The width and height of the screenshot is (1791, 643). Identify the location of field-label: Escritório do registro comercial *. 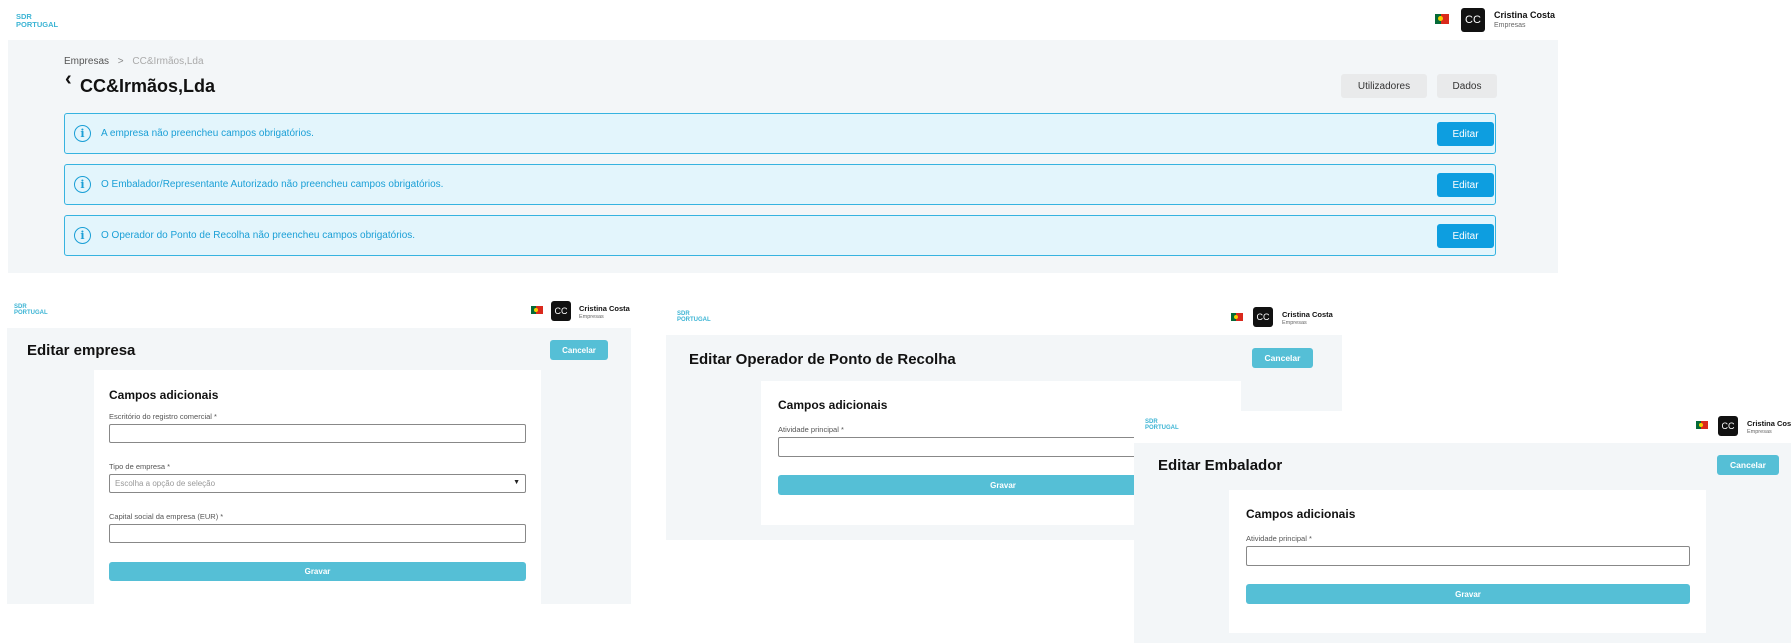
(163, 416).